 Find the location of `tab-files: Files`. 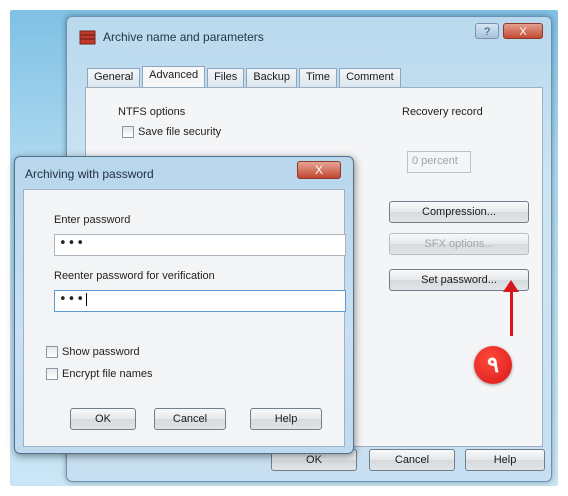

tab-files: Files is located at coordinates (226, 77).